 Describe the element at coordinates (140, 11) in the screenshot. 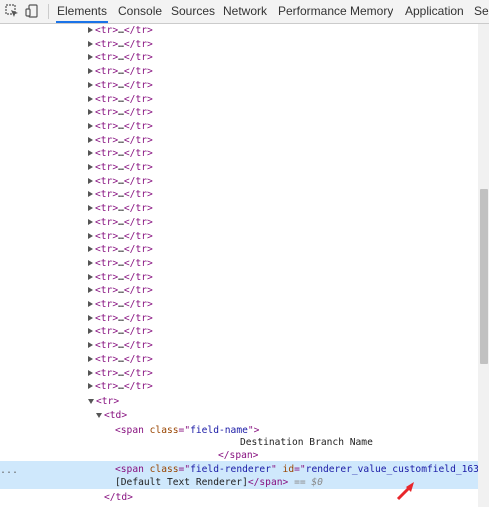

I see `tab-console: Console` at that location.